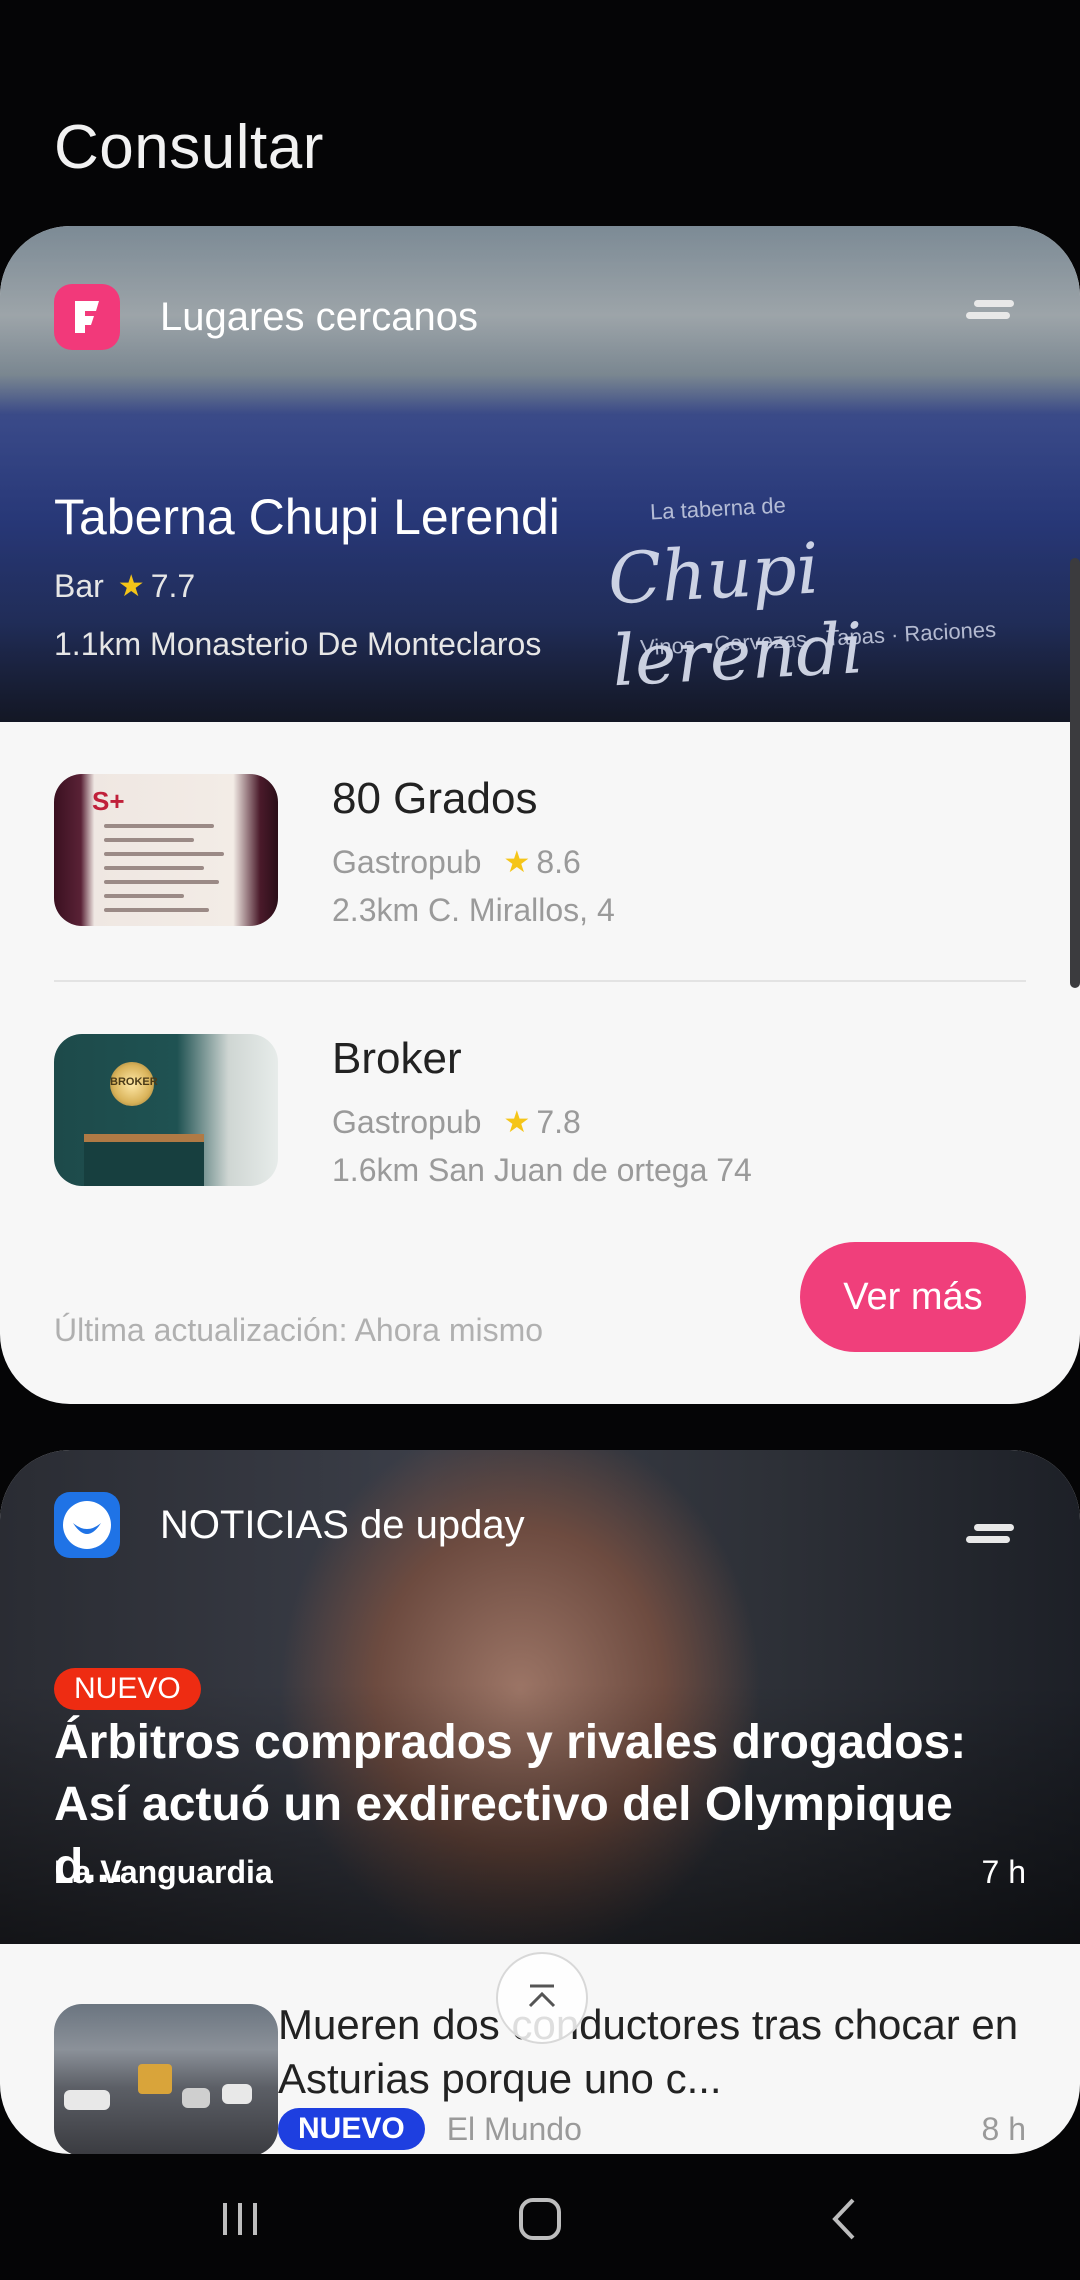  Describe the element at coordinates (736, 615) in the screenshot. I see `sign-text: Chupi lerendi` at that location.